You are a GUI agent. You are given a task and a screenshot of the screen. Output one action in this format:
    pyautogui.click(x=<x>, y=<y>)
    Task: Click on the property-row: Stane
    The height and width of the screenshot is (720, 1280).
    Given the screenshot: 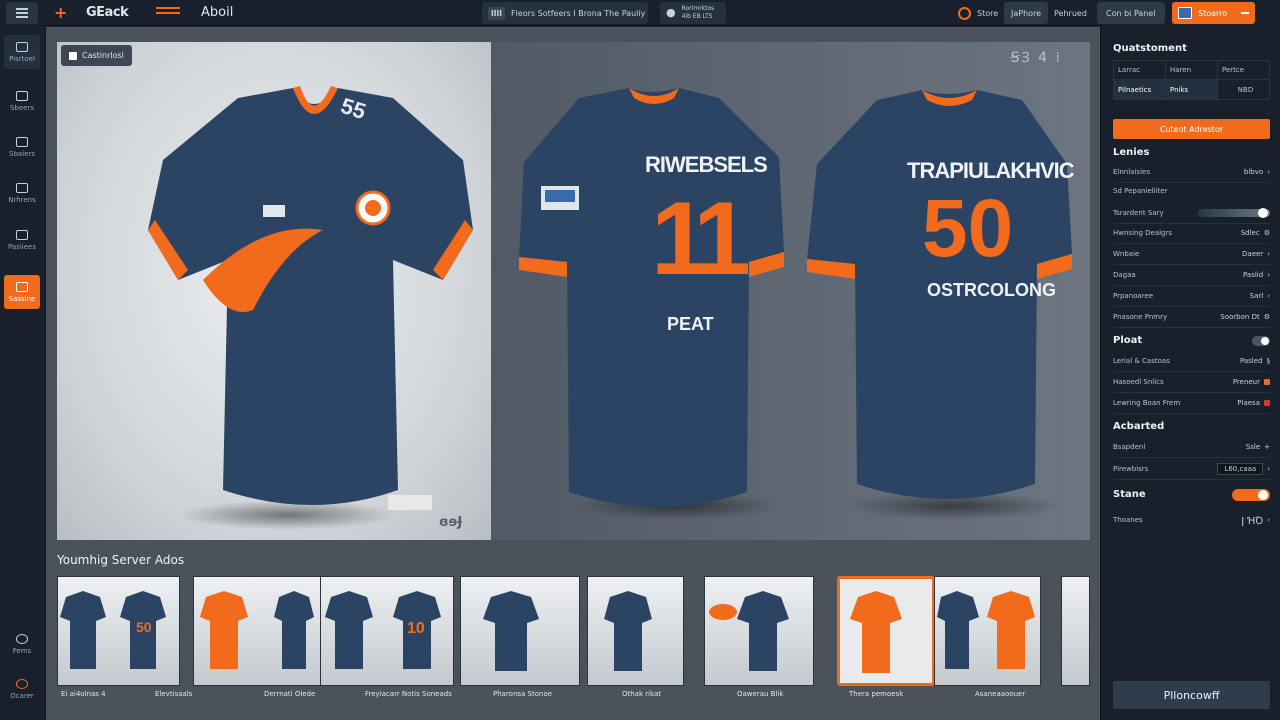 What is the action you would take?
    pyautogui.click(x=1191, y=494)
    